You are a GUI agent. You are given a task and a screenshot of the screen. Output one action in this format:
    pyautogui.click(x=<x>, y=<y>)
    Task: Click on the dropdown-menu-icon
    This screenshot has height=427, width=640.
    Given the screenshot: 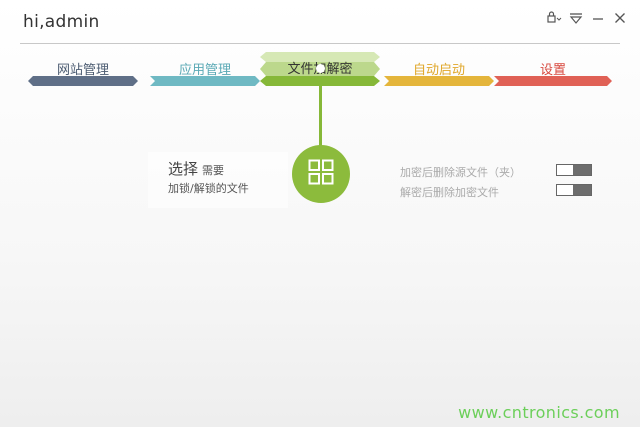 What is the action you would take?
    pyautogui.click(x=576, y=18)
    